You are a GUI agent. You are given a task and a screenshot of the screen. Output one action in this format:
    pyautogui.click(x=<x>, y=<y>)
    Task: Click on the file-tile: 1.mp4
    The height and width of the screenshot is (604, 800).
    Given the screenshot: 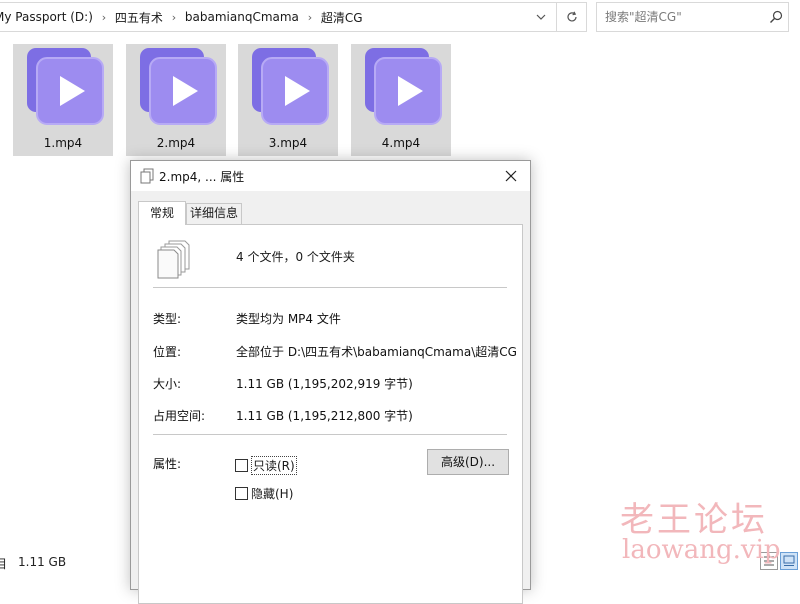 What is the action you would take?
    pyautogui.click(x=63, y=100)
    